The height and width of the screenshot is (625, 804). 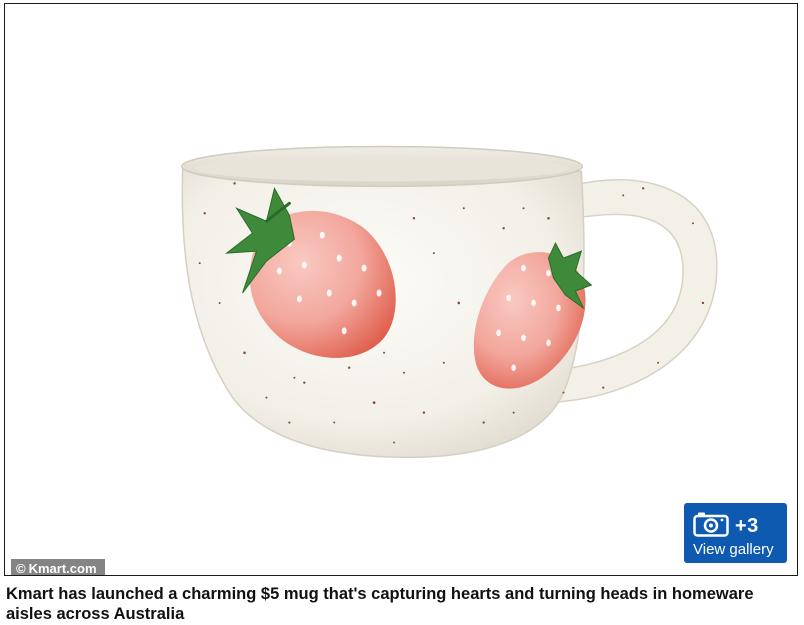 What do you see at coordinates (733, 549) in the screenshot?
I see `gallery-label: View gallery` at bounding box center [733, 549].